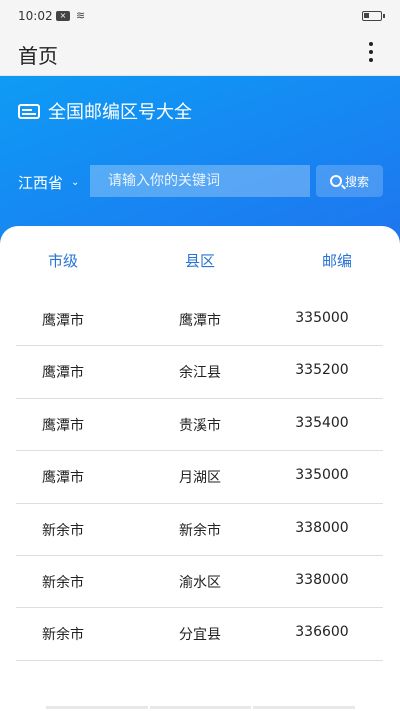 The height and width of the screenshot is (711, 400). Describe the element at coordinates (41, 183) in the screenshot. I see `province-label: 江西省` at that location.